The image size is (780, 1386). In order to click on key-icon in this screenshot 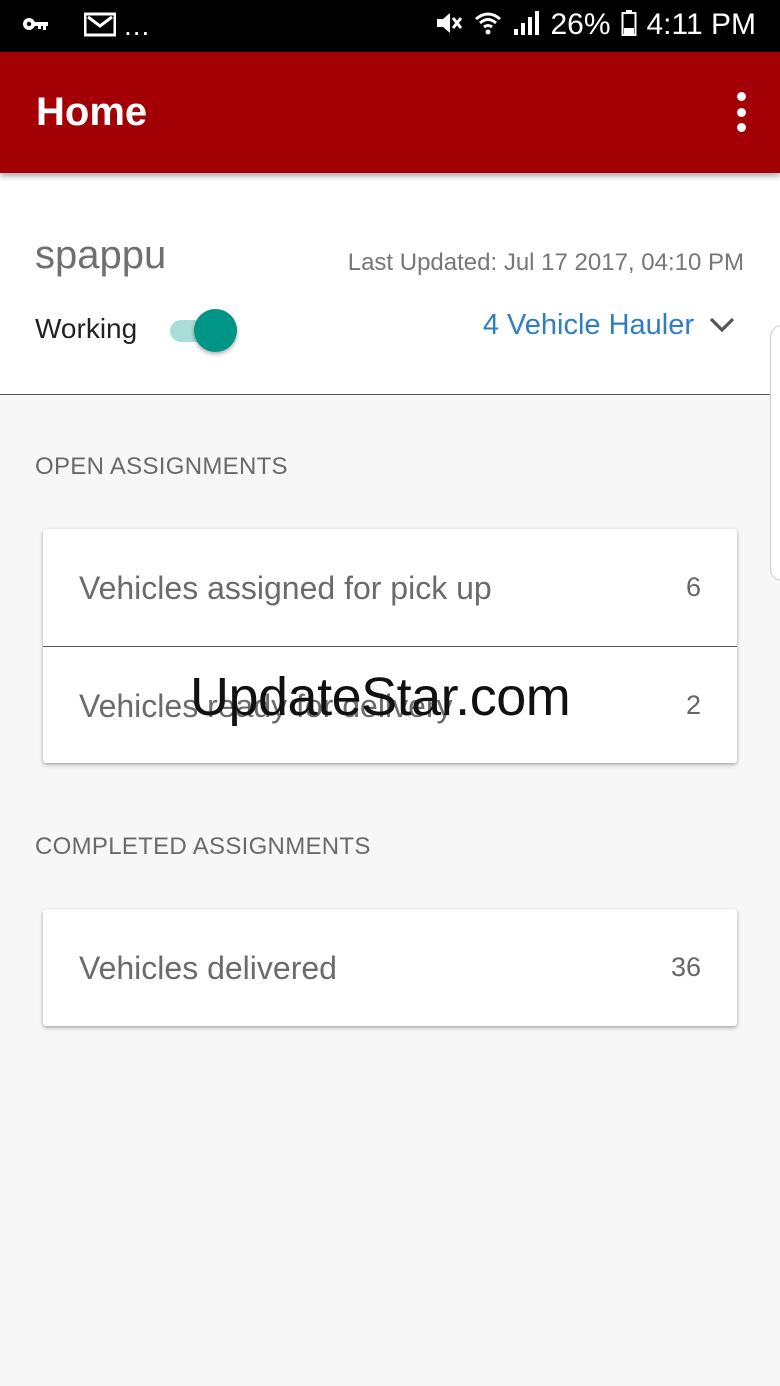, I will do `click(36, 26)`.